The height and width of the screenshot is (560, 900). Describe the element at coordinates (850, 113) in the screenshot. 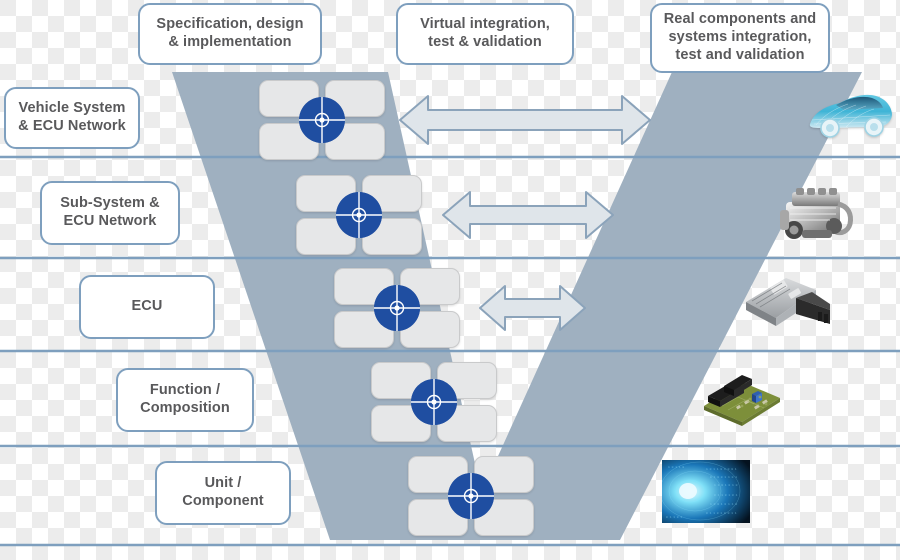

I see `car-image` at that location.